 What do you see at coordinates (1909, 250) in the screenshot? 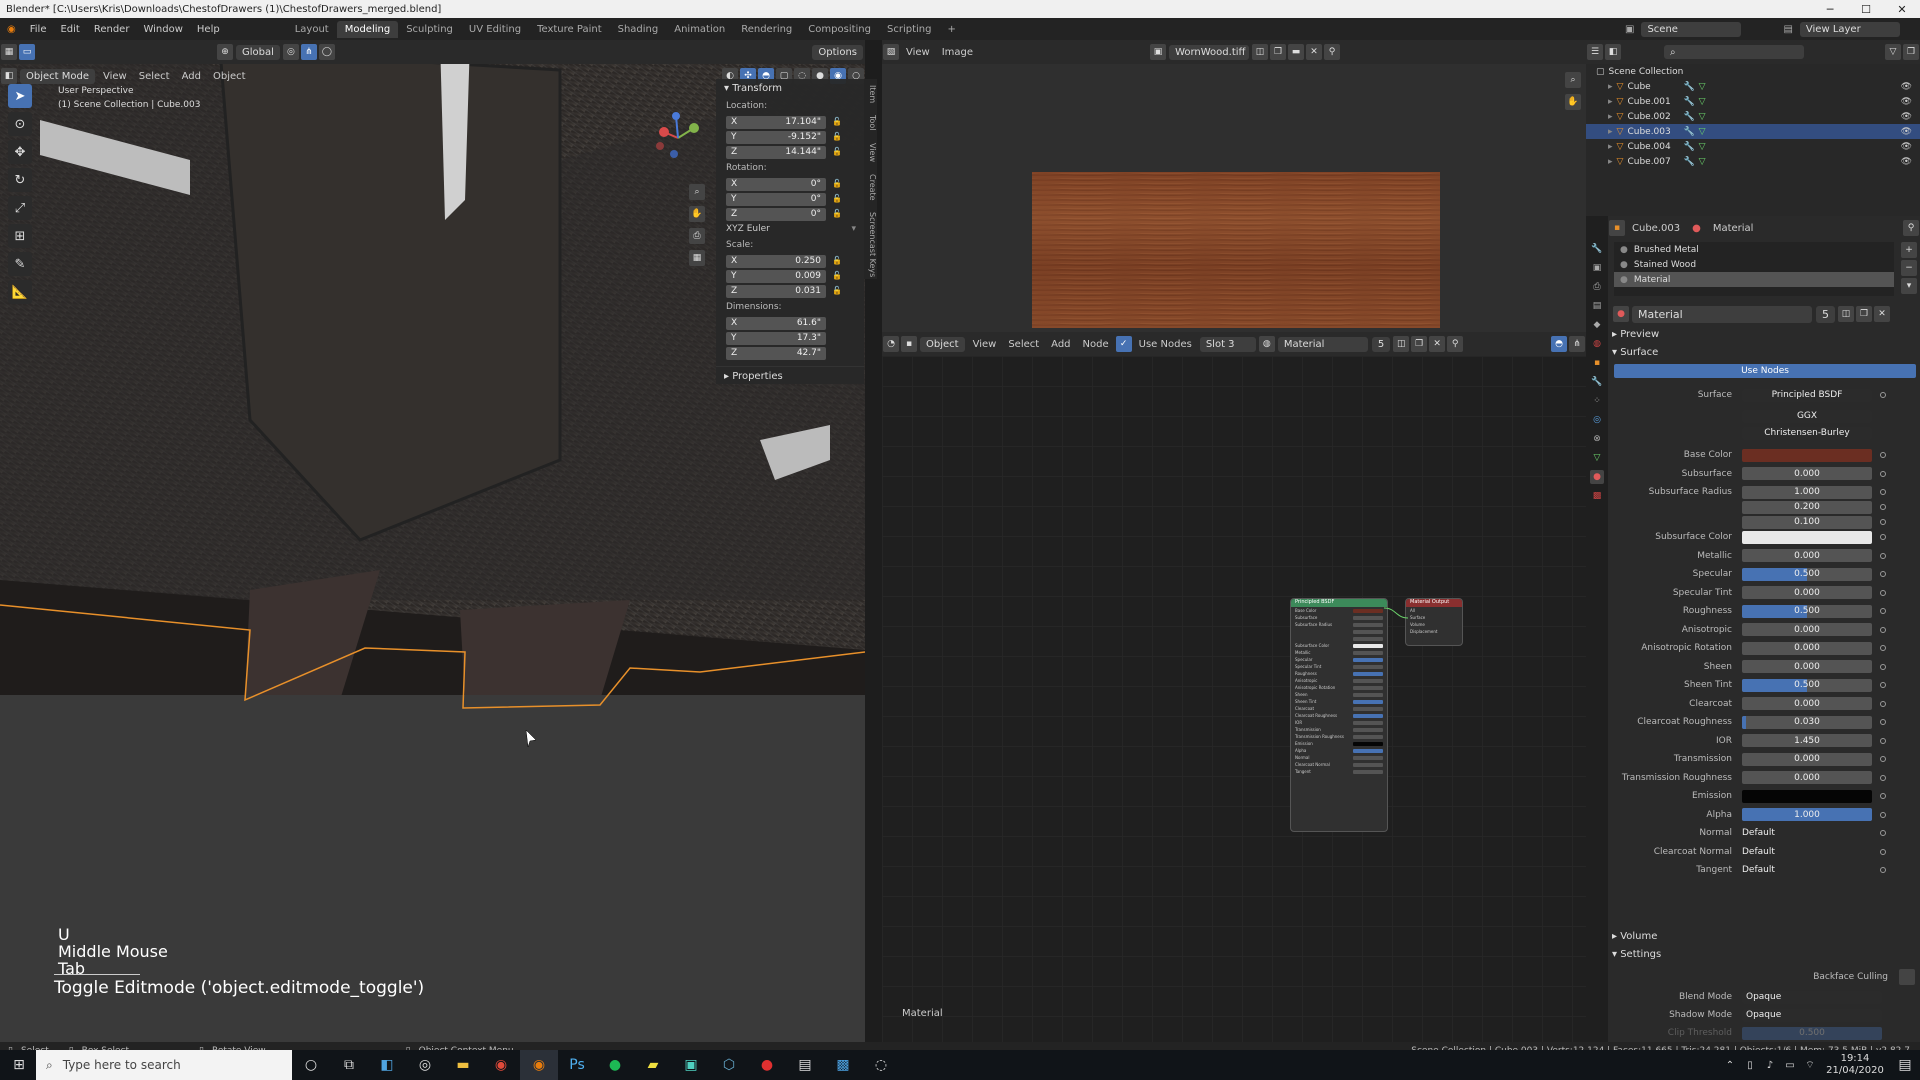
I see `add-slot-icon: +` at bounding box center [1909, 250].